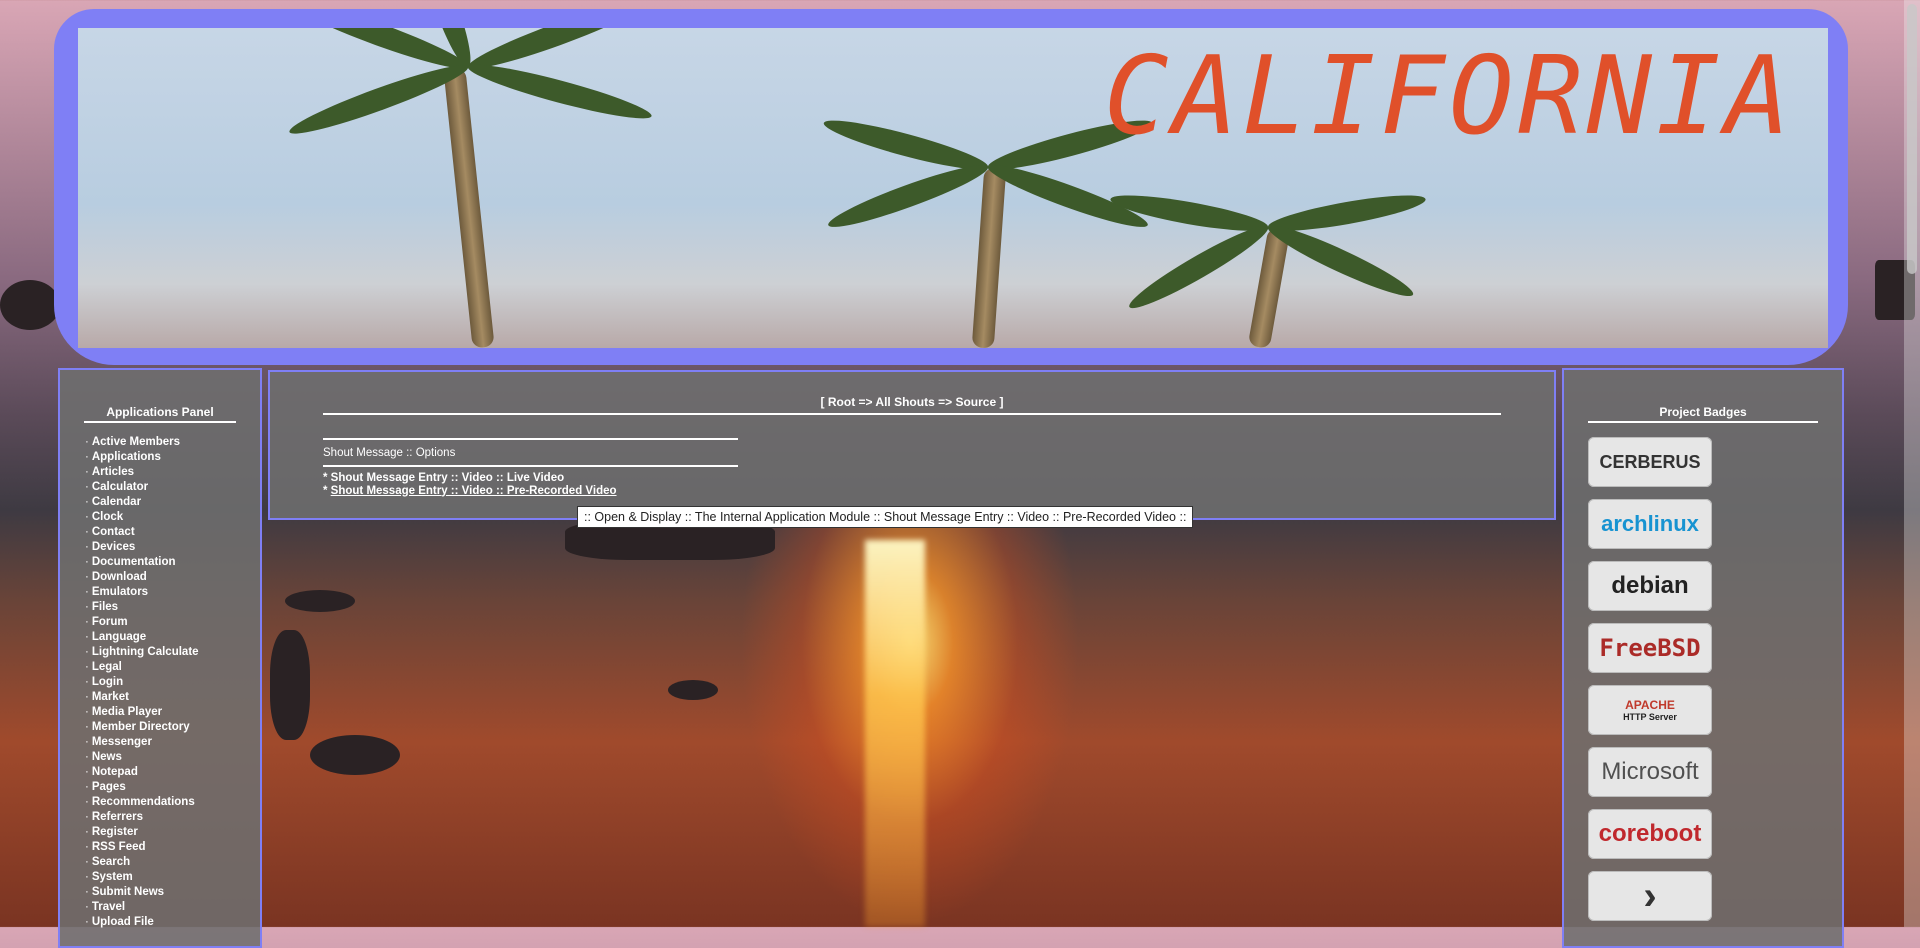 This screenshot has height=948, width=1920. I want to click on badge-label: CERBERUS, so click(1650, 461).